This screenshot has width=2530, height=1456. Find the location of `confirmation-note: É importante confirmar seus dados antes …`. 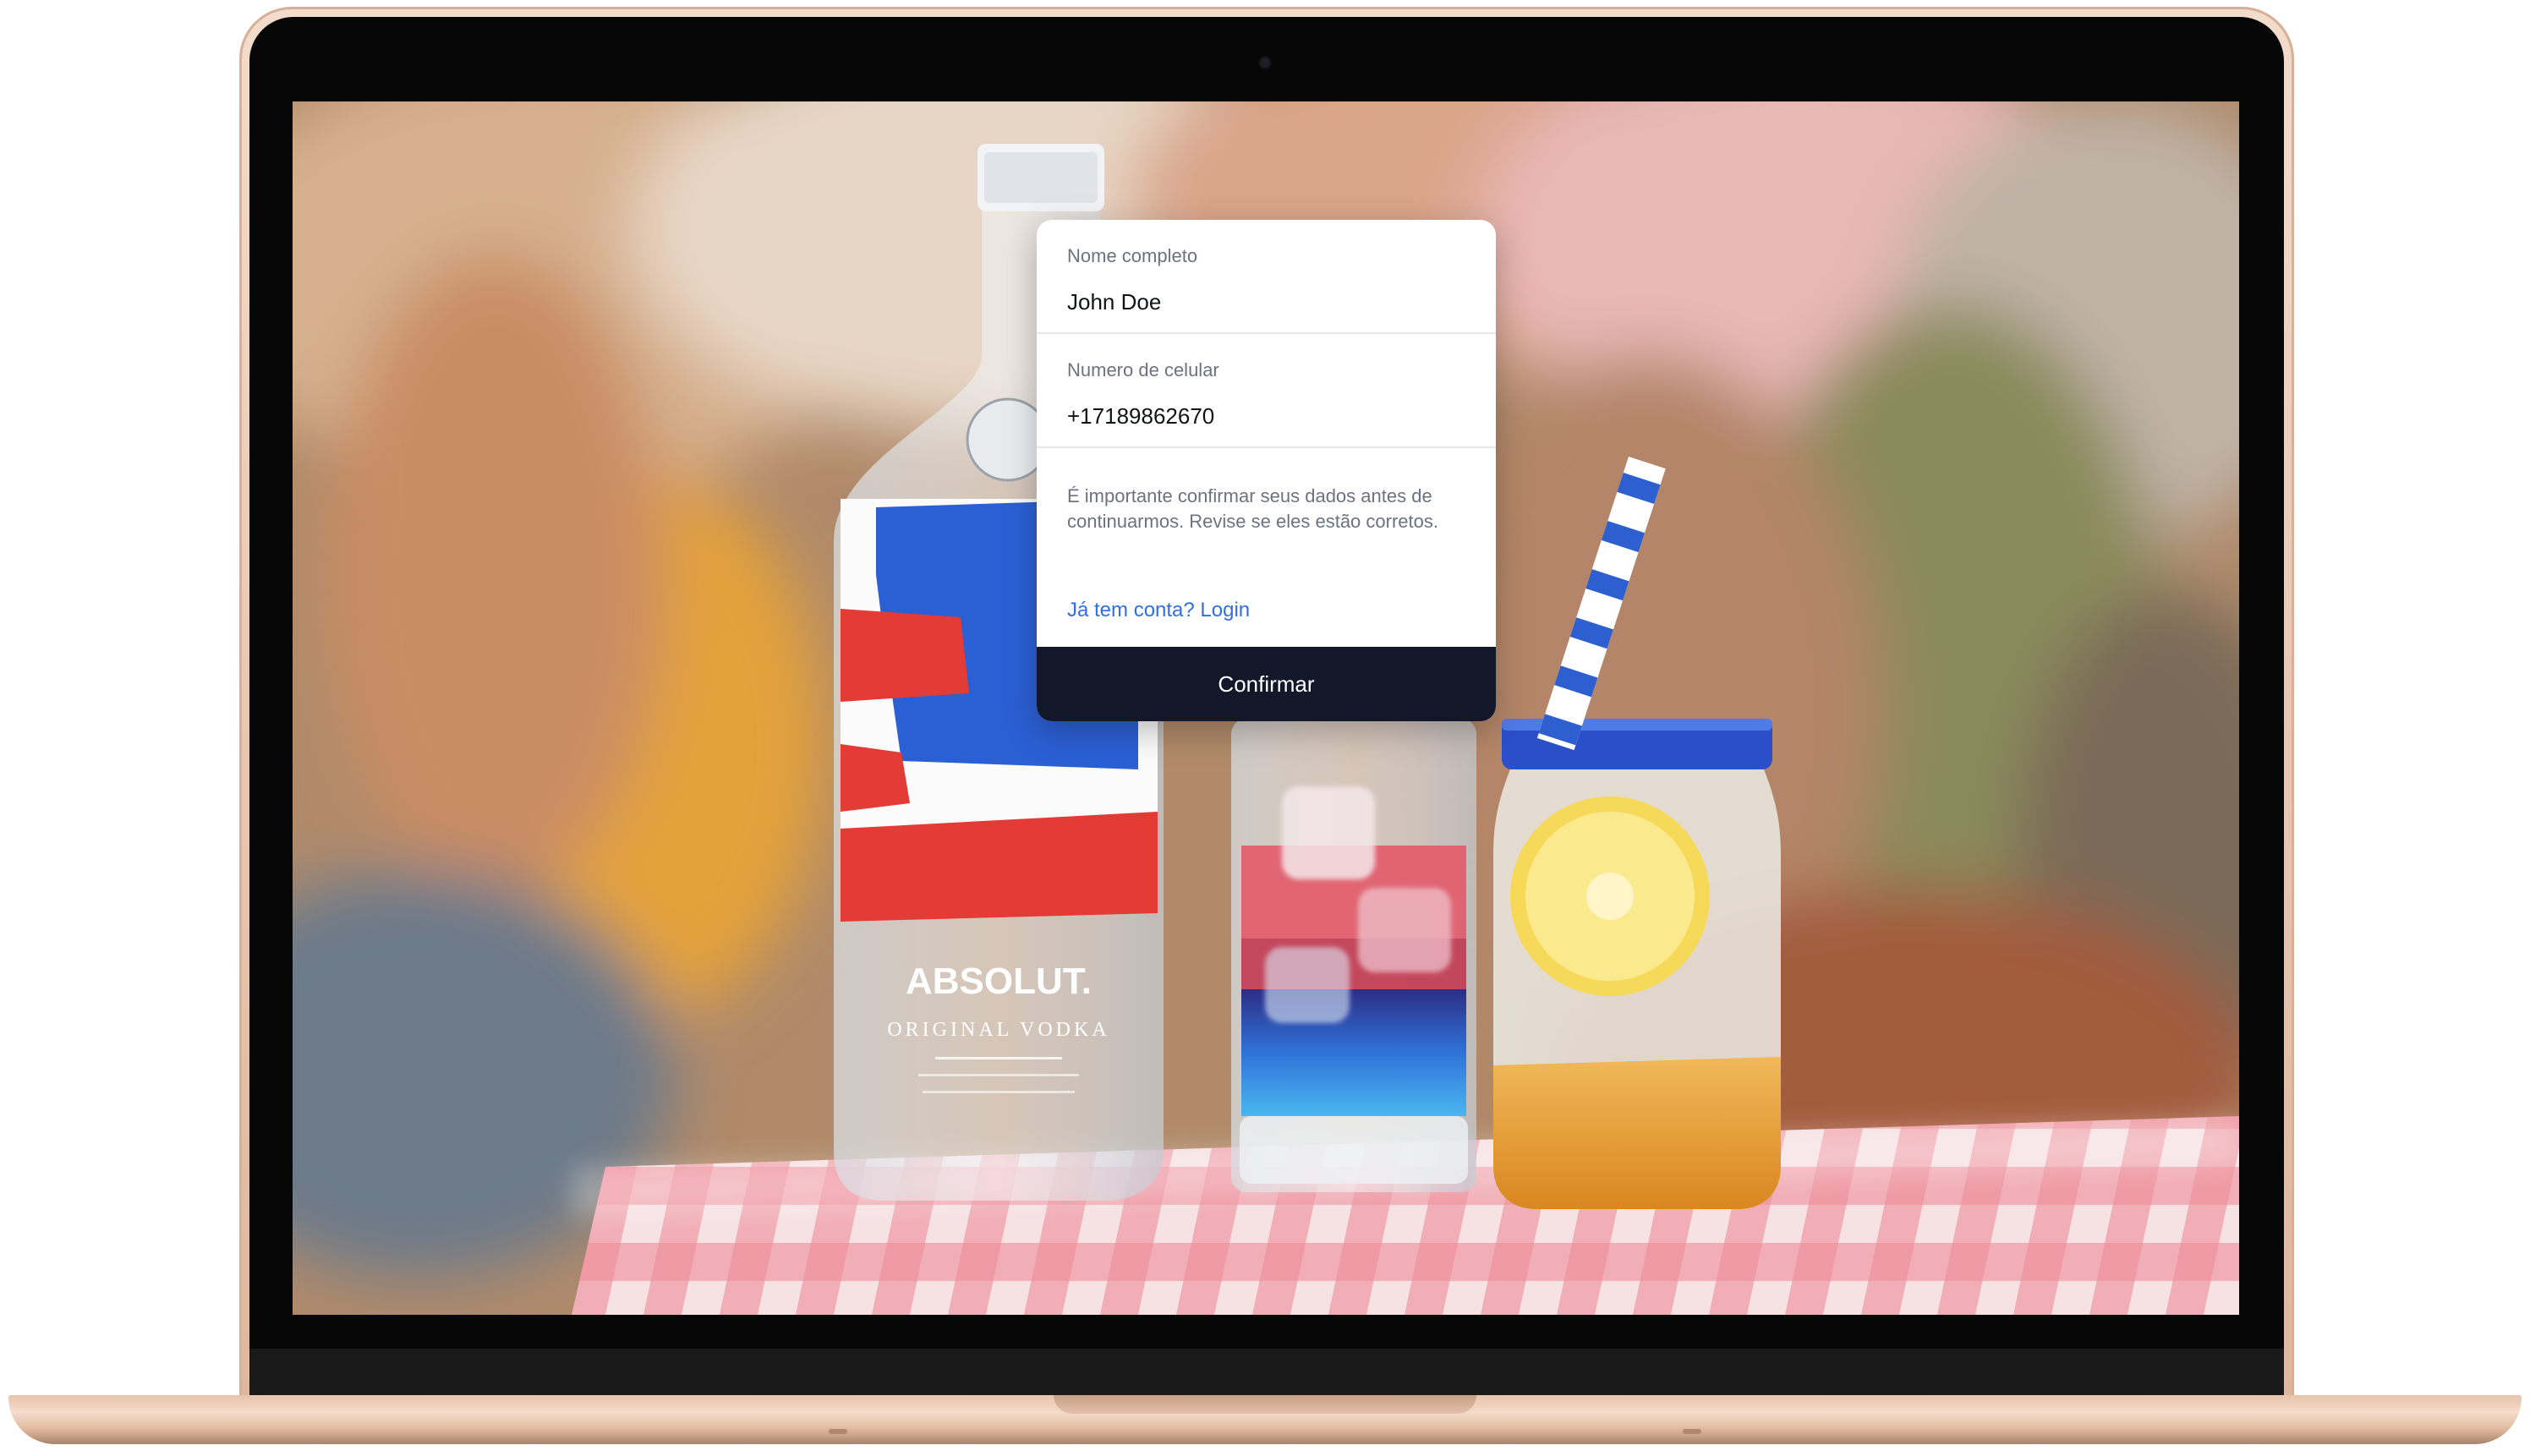

confirmation-note: É importante confirmar seus dados antes … is located at coordinates (1253, 508).